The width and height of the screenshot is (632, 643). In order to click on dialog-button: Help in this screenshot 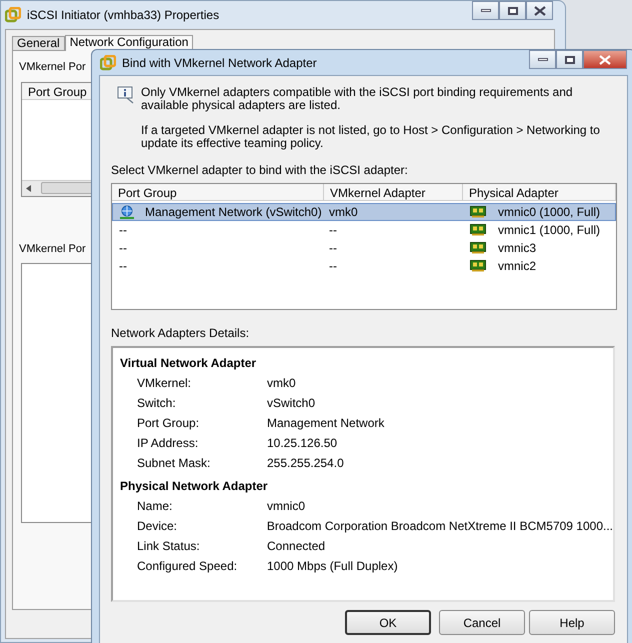, I will do `click(572, 622)`.